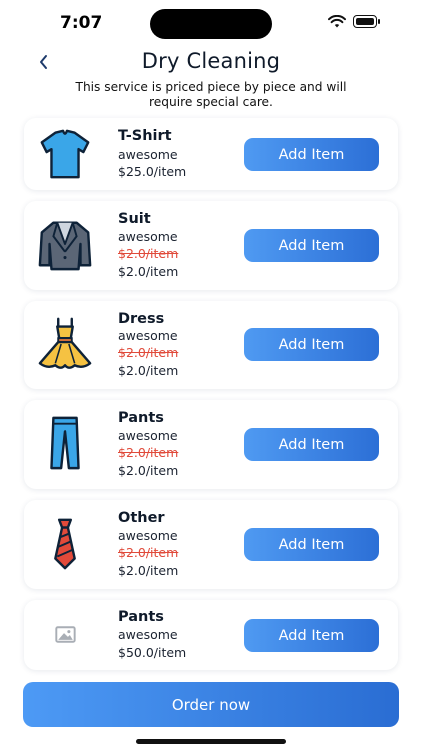 This screenshot has height=750, width=422. I want to click on pants-icon, so click(65, 443).